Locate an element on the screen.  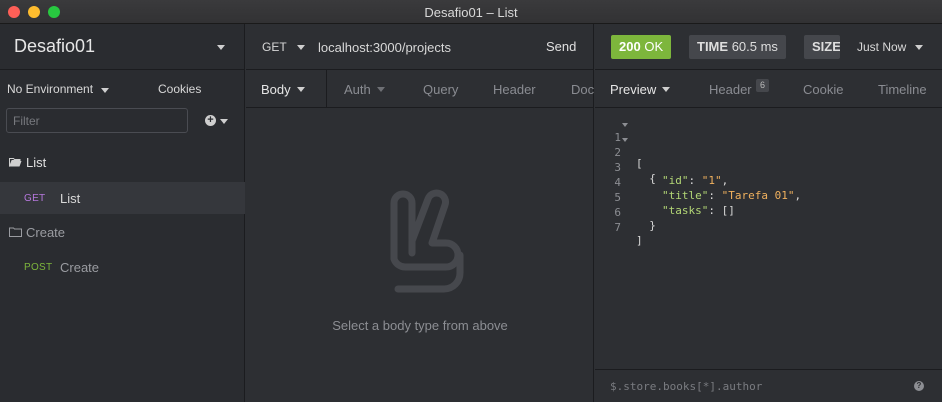
folder-list: List is located at coordinates (122, 163).